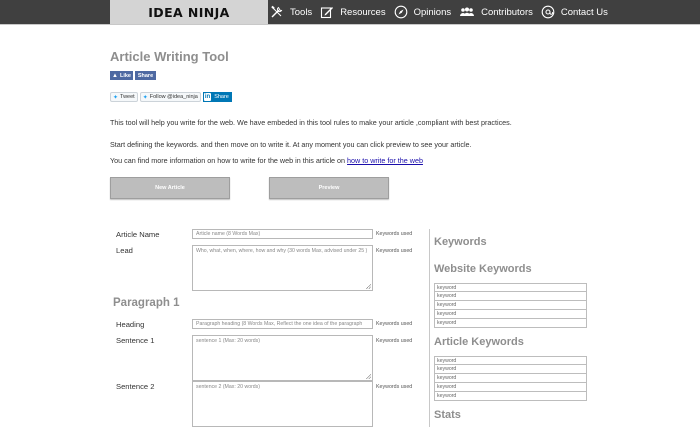  What do you see at coordinates (329, 188) in the screenshot?
I see `preview-button: Preview` at bounding box center [329, 188].